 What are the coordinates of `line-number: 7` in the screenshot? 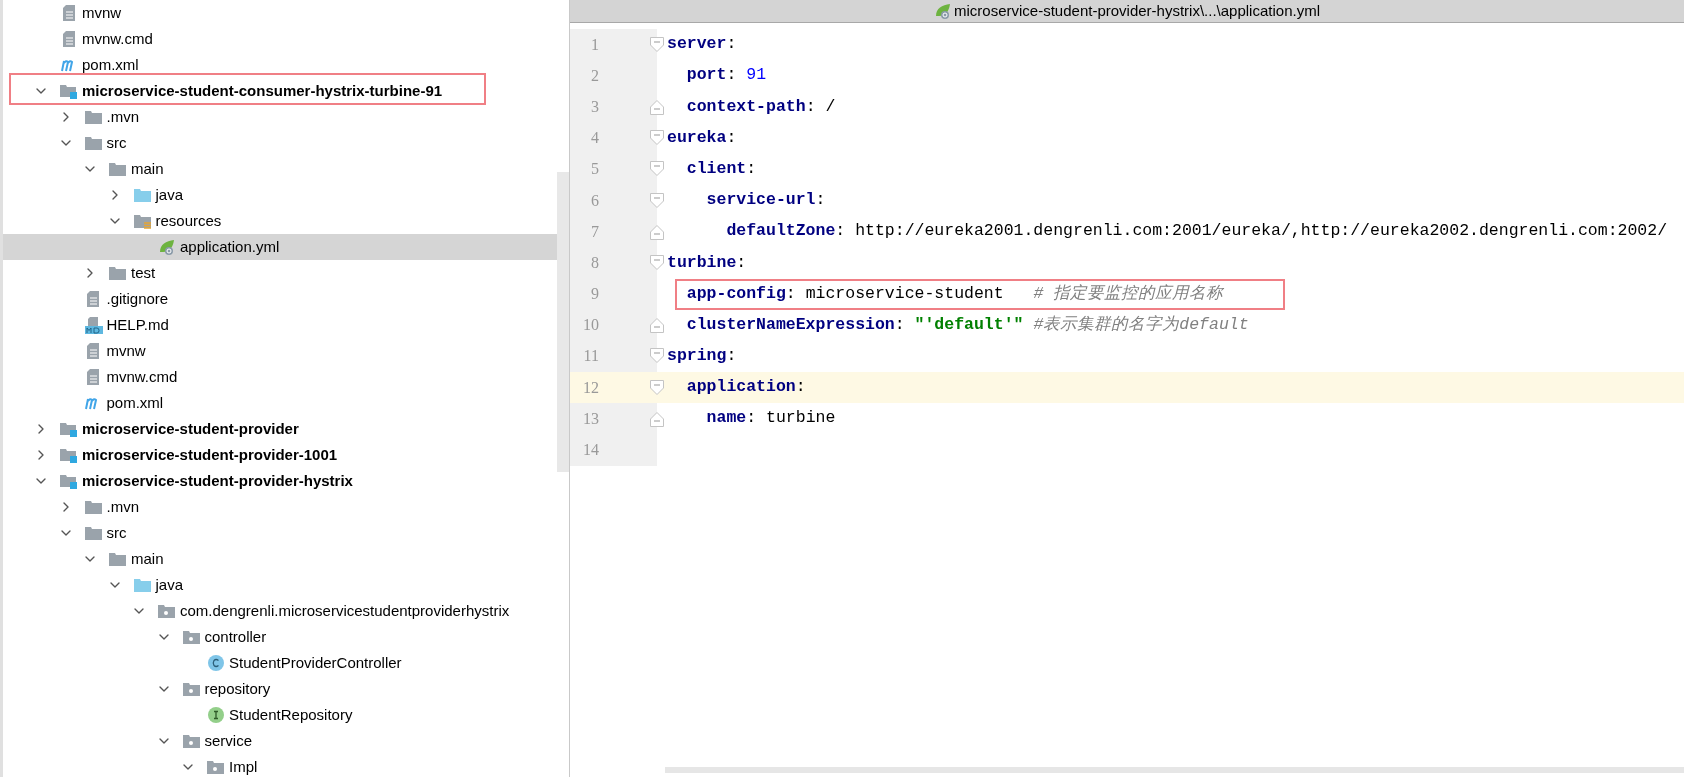 It's located at (594, 231).